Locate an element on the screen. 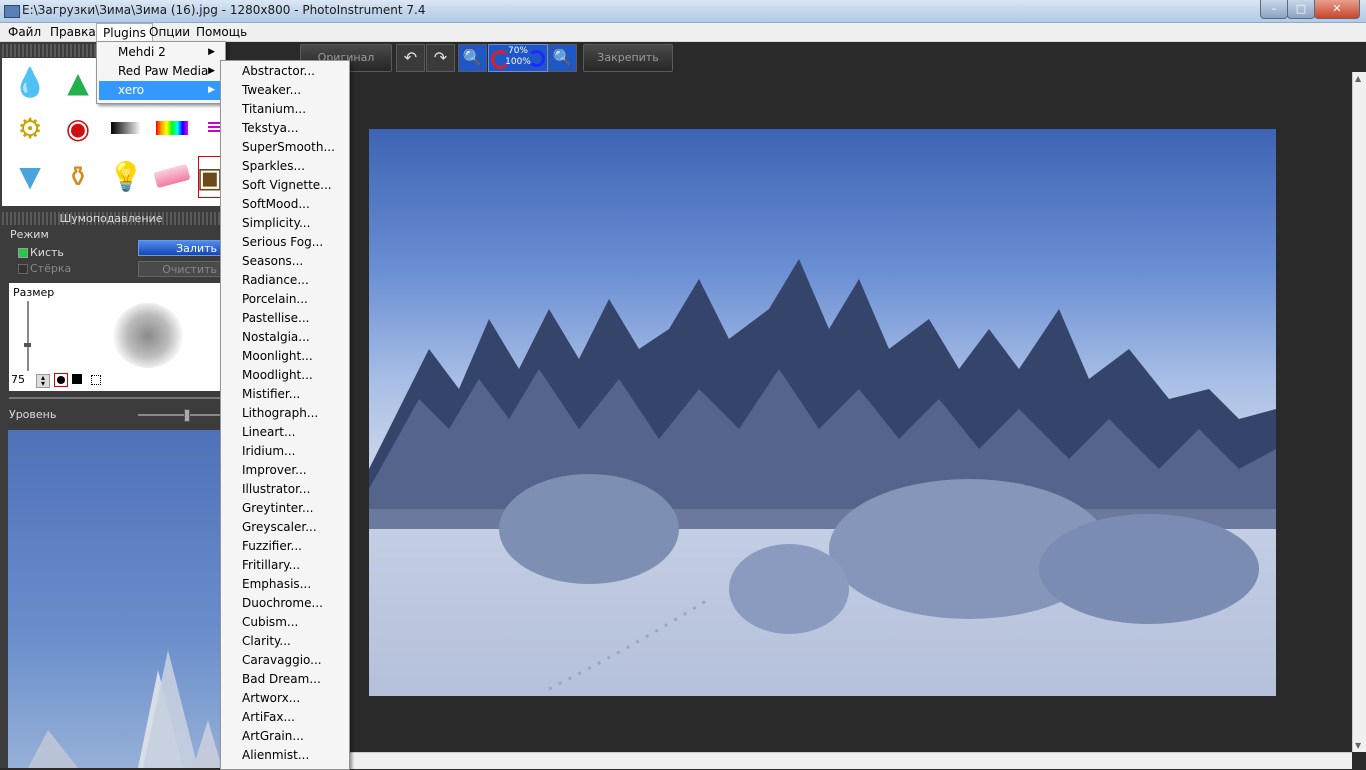 Image resolution: width=1366 pixels, height=770 pixels. plugins-item-mehdi: Mehdi 2 ▶ is located at coordinates (160, 52).